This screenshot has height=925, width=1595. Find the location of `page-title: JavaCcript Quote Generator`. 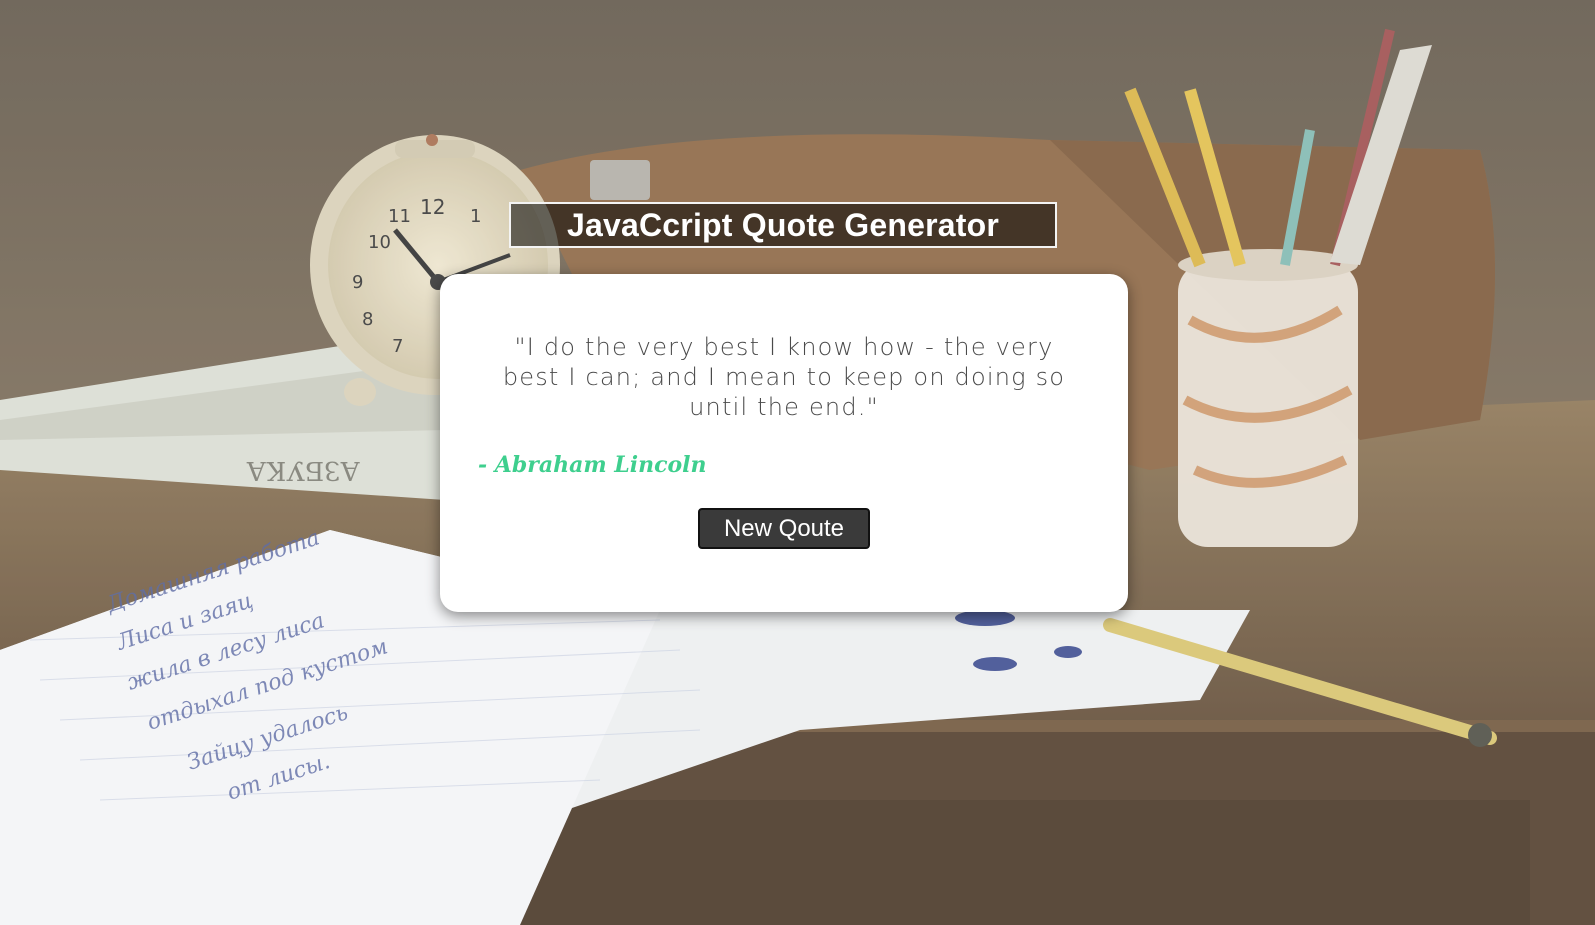

page-title: JavaCcript Quote Generator is located at coordinates (783, 225).